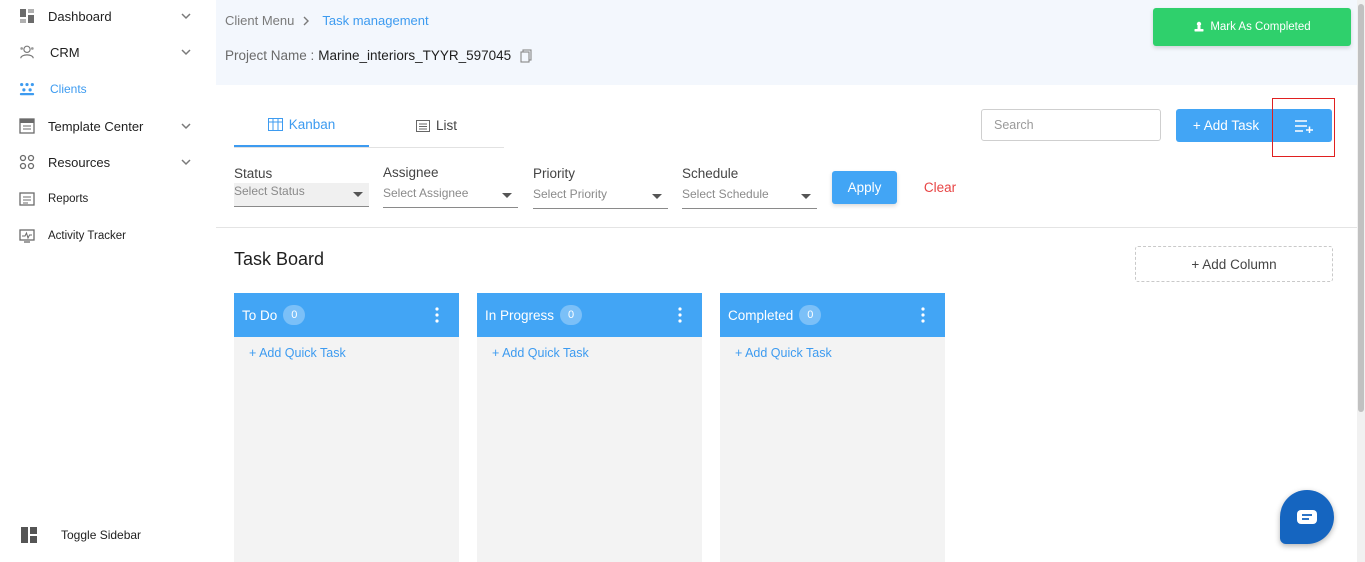 The height and width of the screenshot is (562, 1365). I want to click on project-name-label: Project Name :, so click(270, 55).